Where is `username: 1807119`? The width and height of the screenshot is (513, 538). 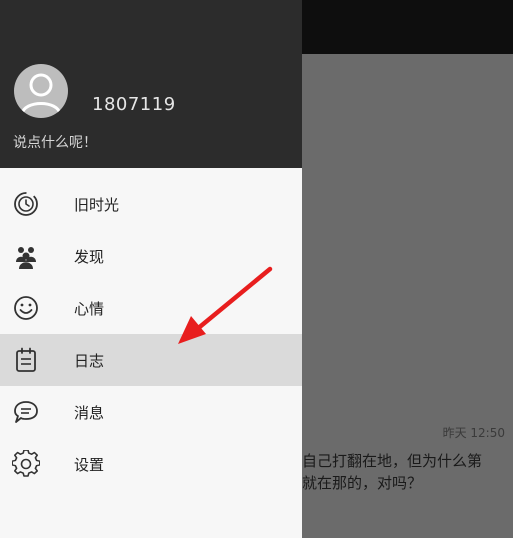 username: 1807119 is located at coordinates (134, 104).